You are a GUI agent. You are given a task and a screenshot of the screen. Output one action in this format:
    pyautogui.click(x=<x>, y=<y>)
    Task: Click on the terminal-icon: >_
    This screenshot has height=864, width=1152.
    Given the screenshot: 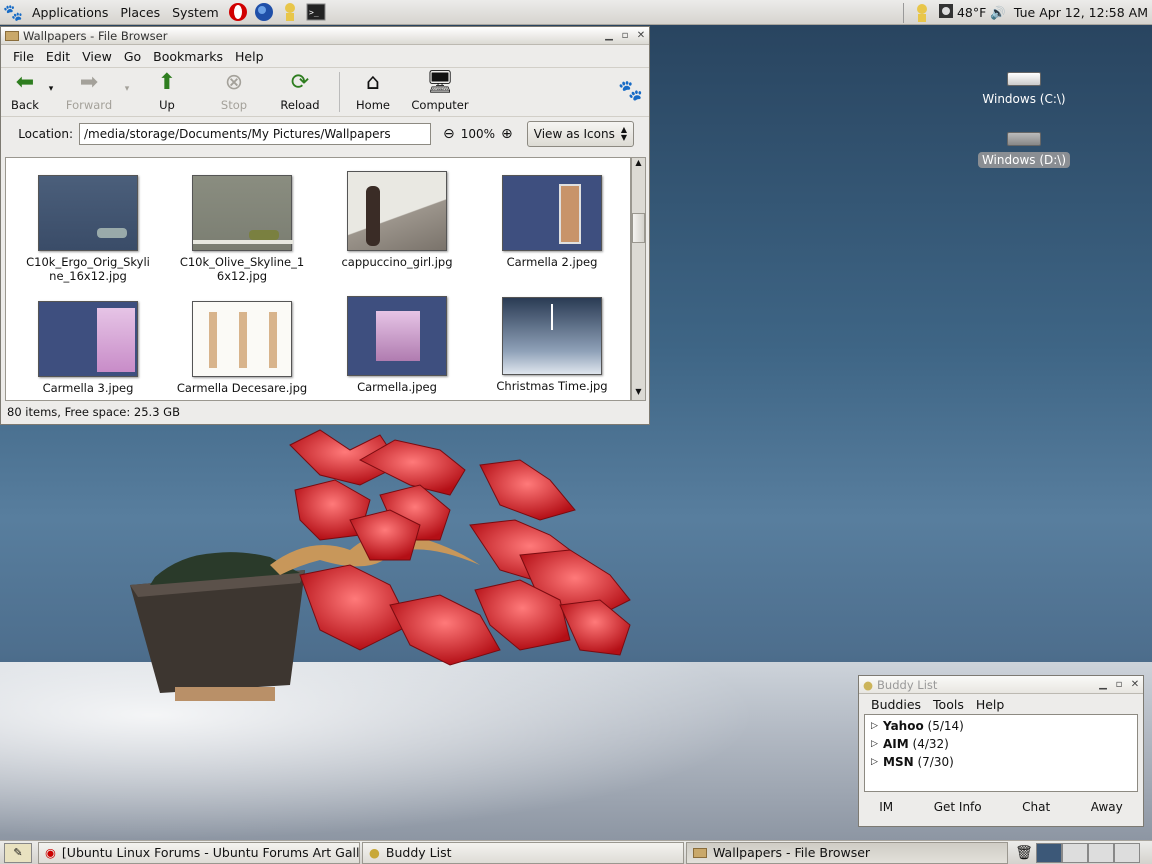 What is the action you would take?
    pyautogui.click(x=316, y=12)
    